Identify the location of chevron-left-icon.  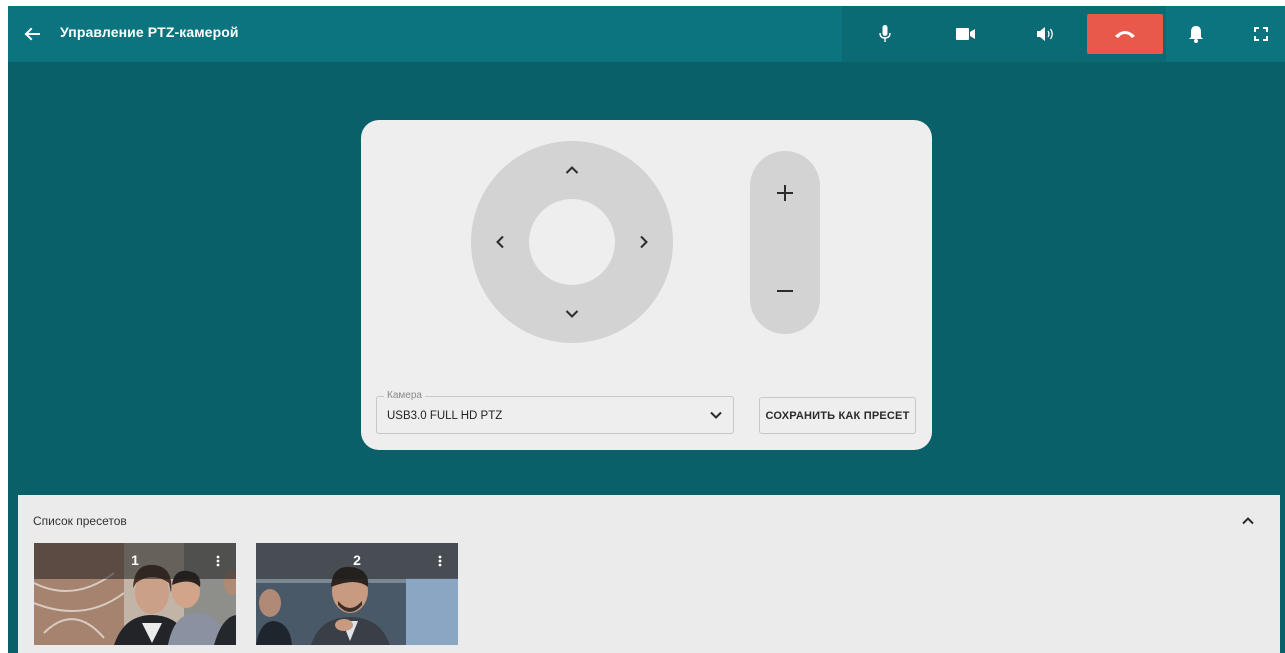
(500, 242).